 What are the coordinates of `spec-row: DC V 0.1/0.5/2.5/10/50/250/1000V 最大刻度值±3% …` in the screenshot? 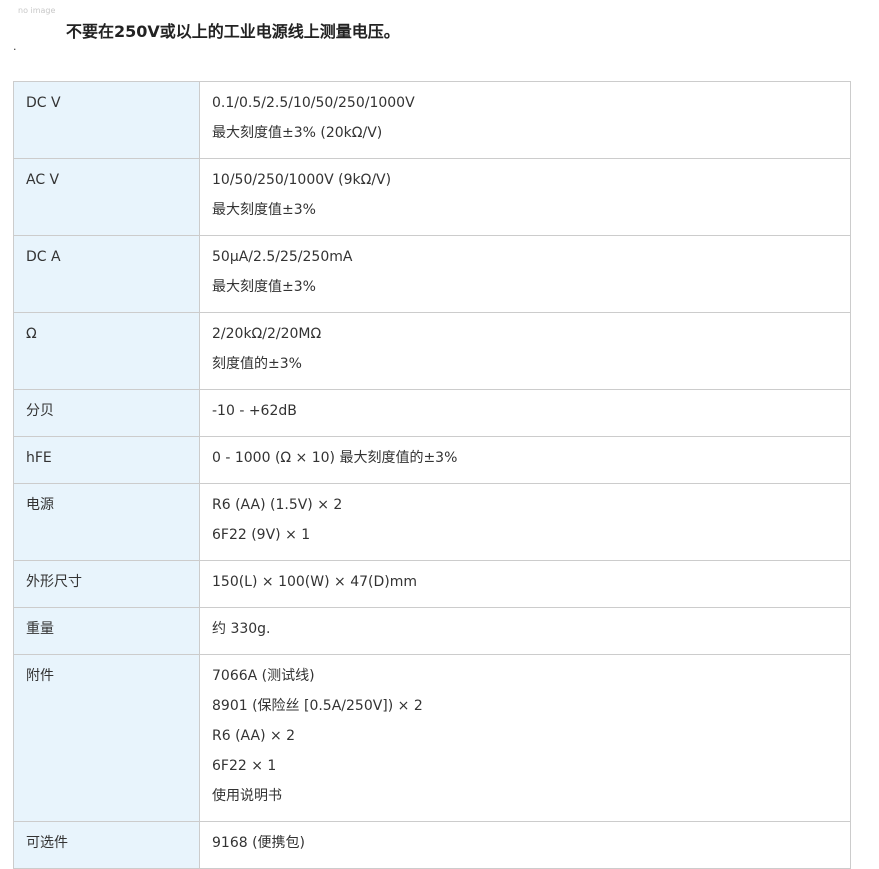 It's located at (432, 120).